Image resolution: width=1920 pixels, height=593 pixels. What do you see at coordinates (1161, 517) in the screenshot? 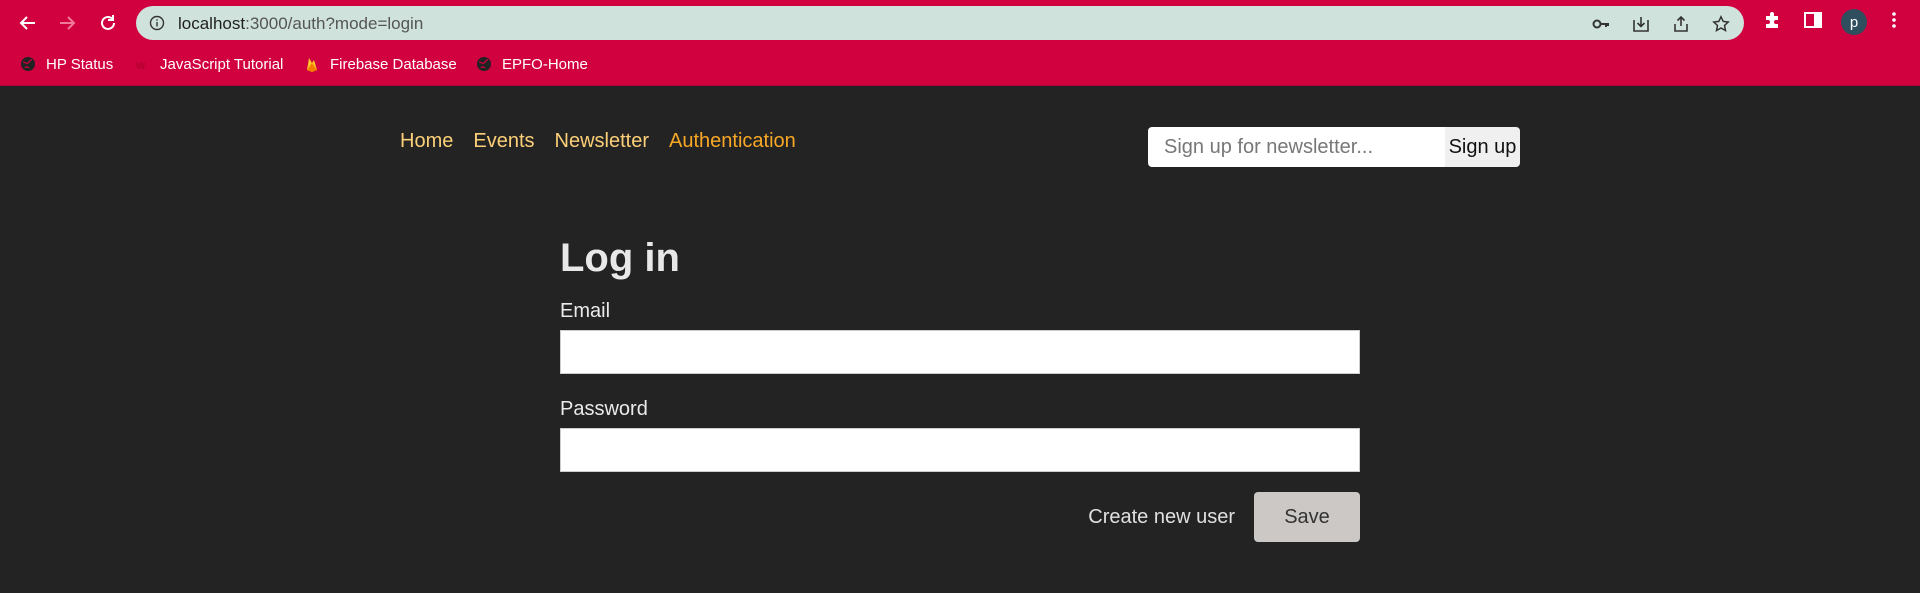
I see `create-new-user-link: Create new user` at bounding box center [1161, 517].